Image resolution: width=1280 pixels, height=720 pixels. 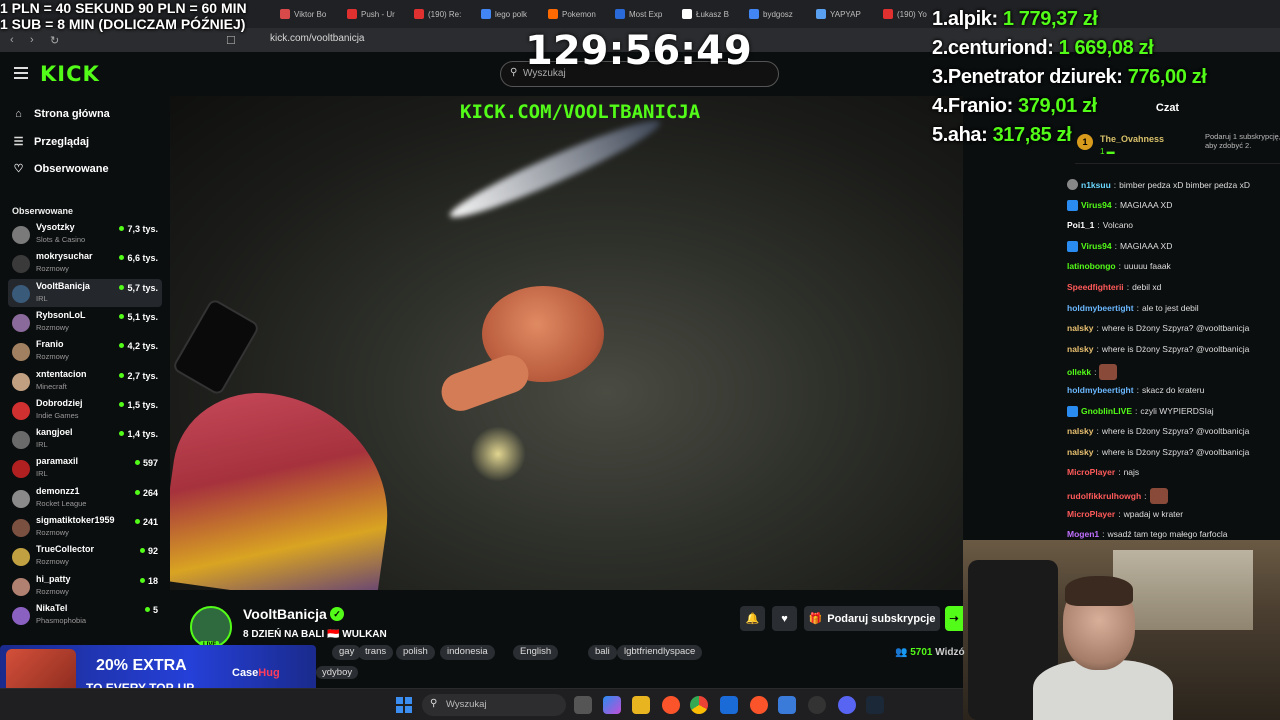 I want to click on taskbar-search: ⚲ Wyszukaj, so click(x=494, y=705).